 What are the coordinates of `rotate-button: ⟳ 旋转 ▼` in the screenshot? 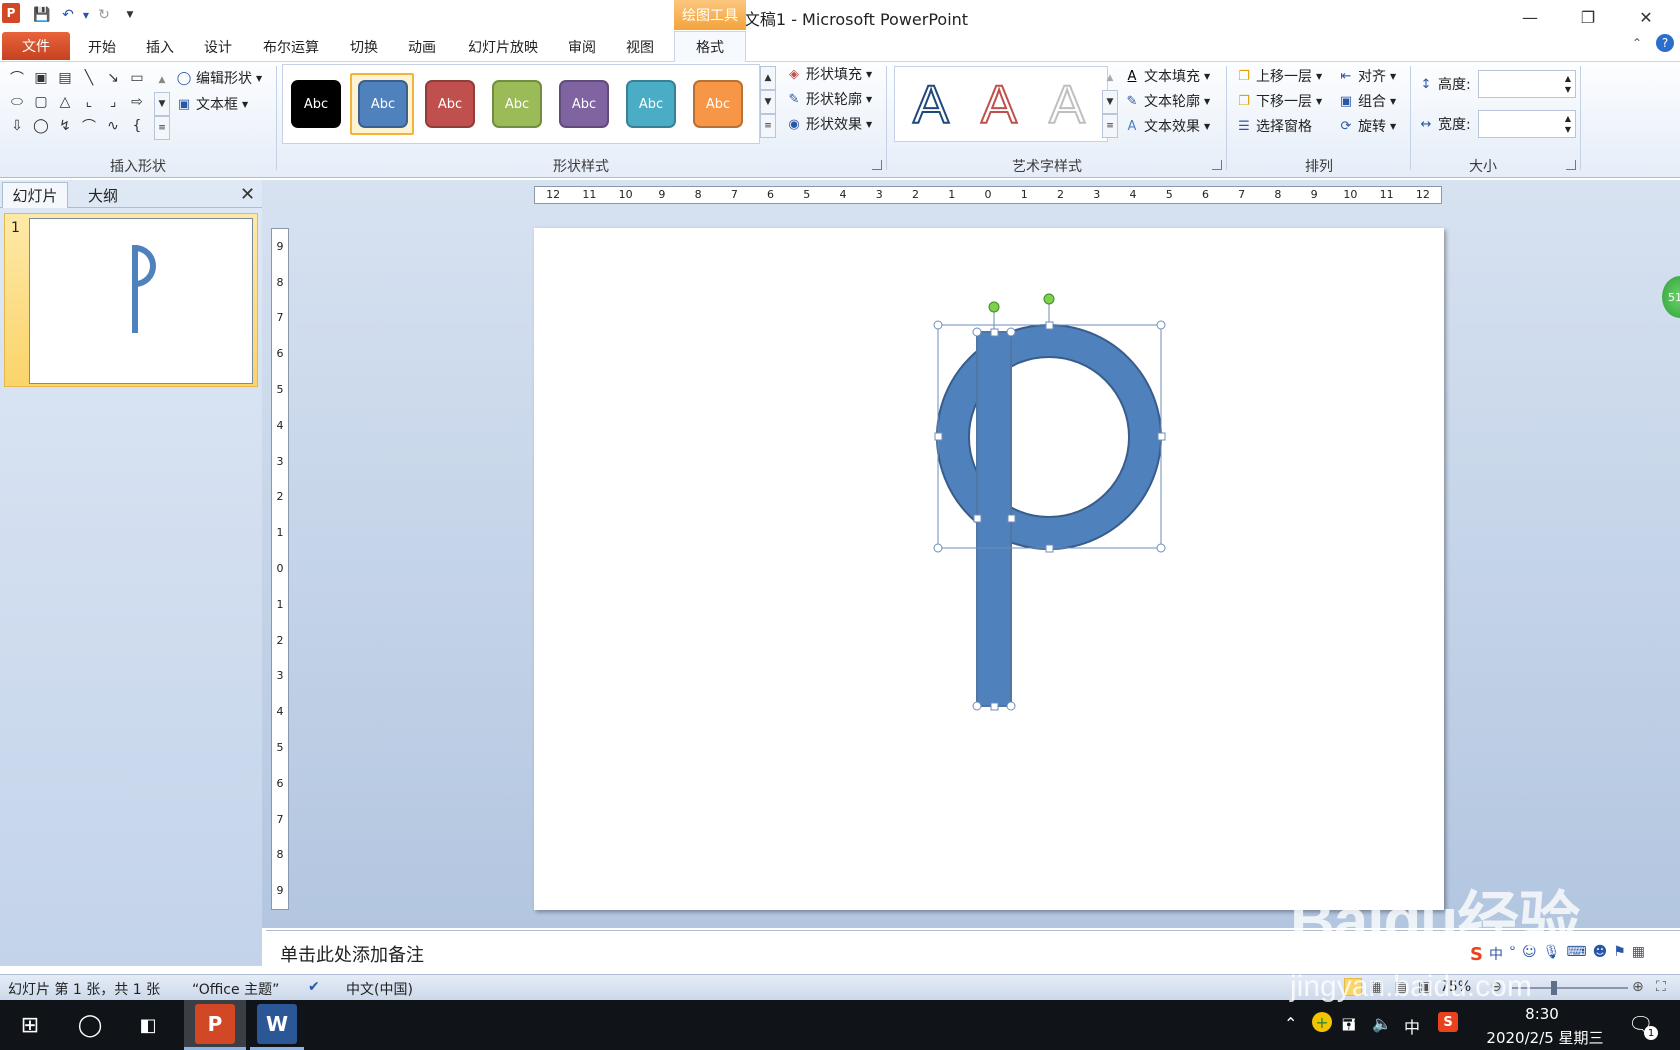 It's located at (1367, 126).